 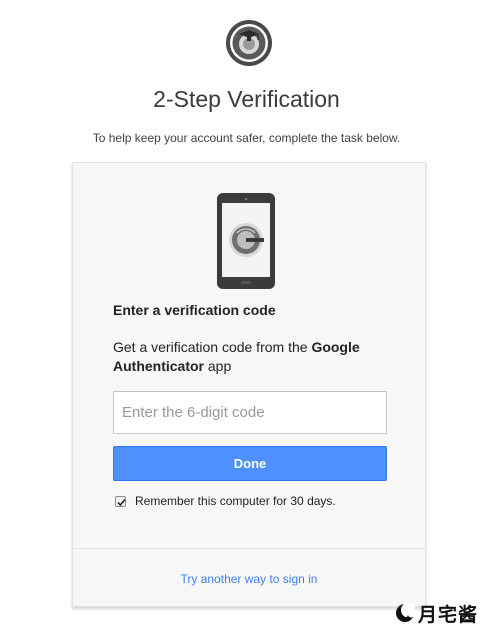 I want to click on site-logo-icon, so click(x=249, y=43).